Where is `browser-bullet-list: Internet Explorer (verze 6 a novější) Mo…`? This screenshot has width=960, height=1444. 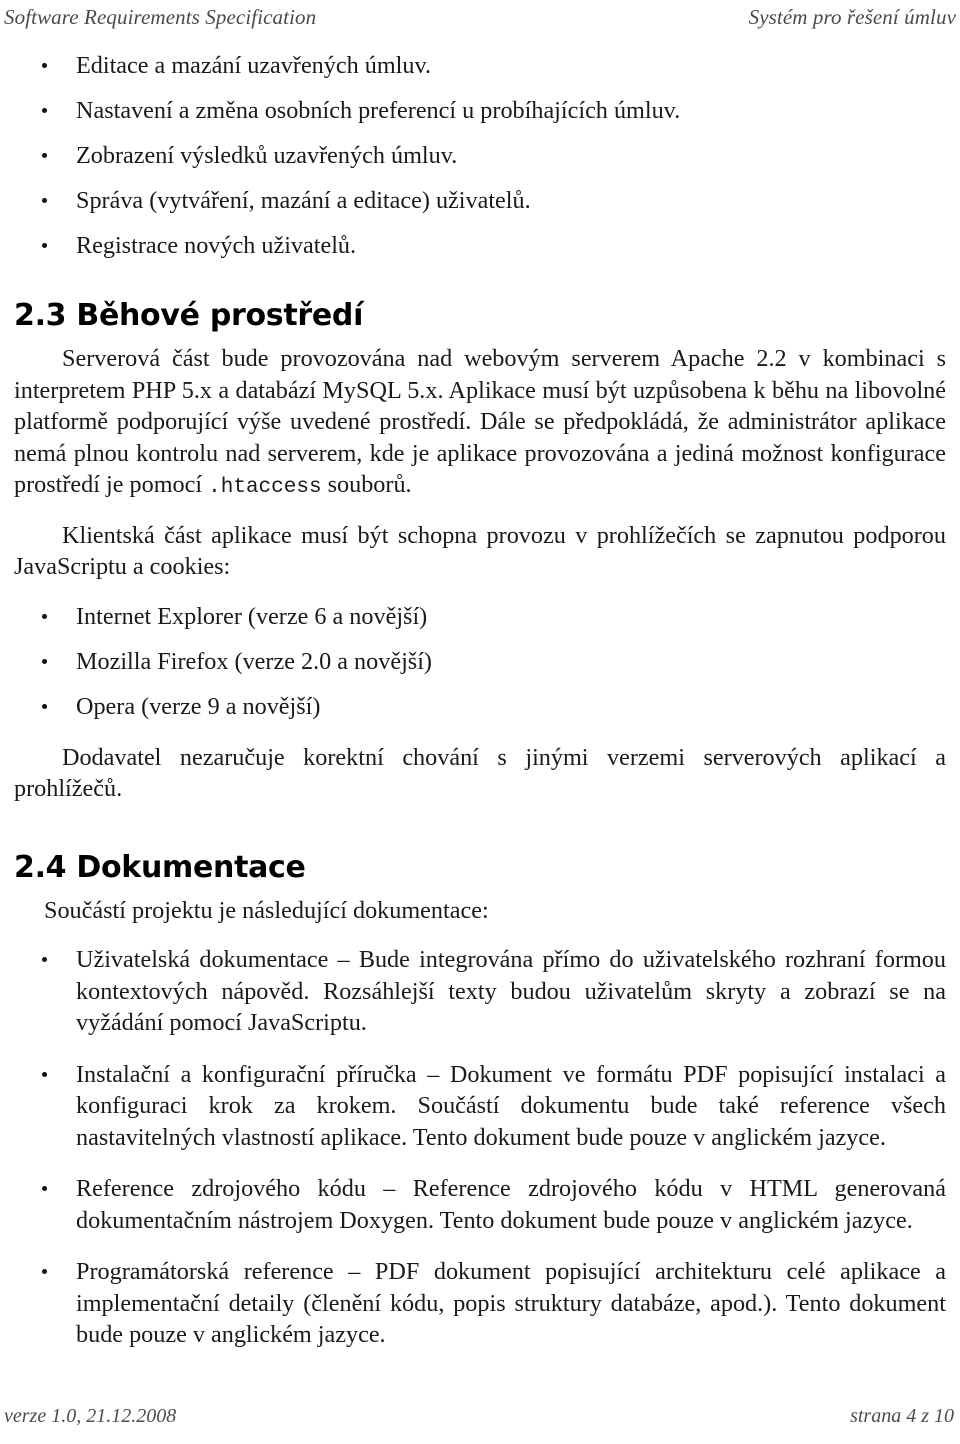
browser-bullet-list: Internet Explorer (verze 6 a novější) Mo… is located at coordinates (480, 662).